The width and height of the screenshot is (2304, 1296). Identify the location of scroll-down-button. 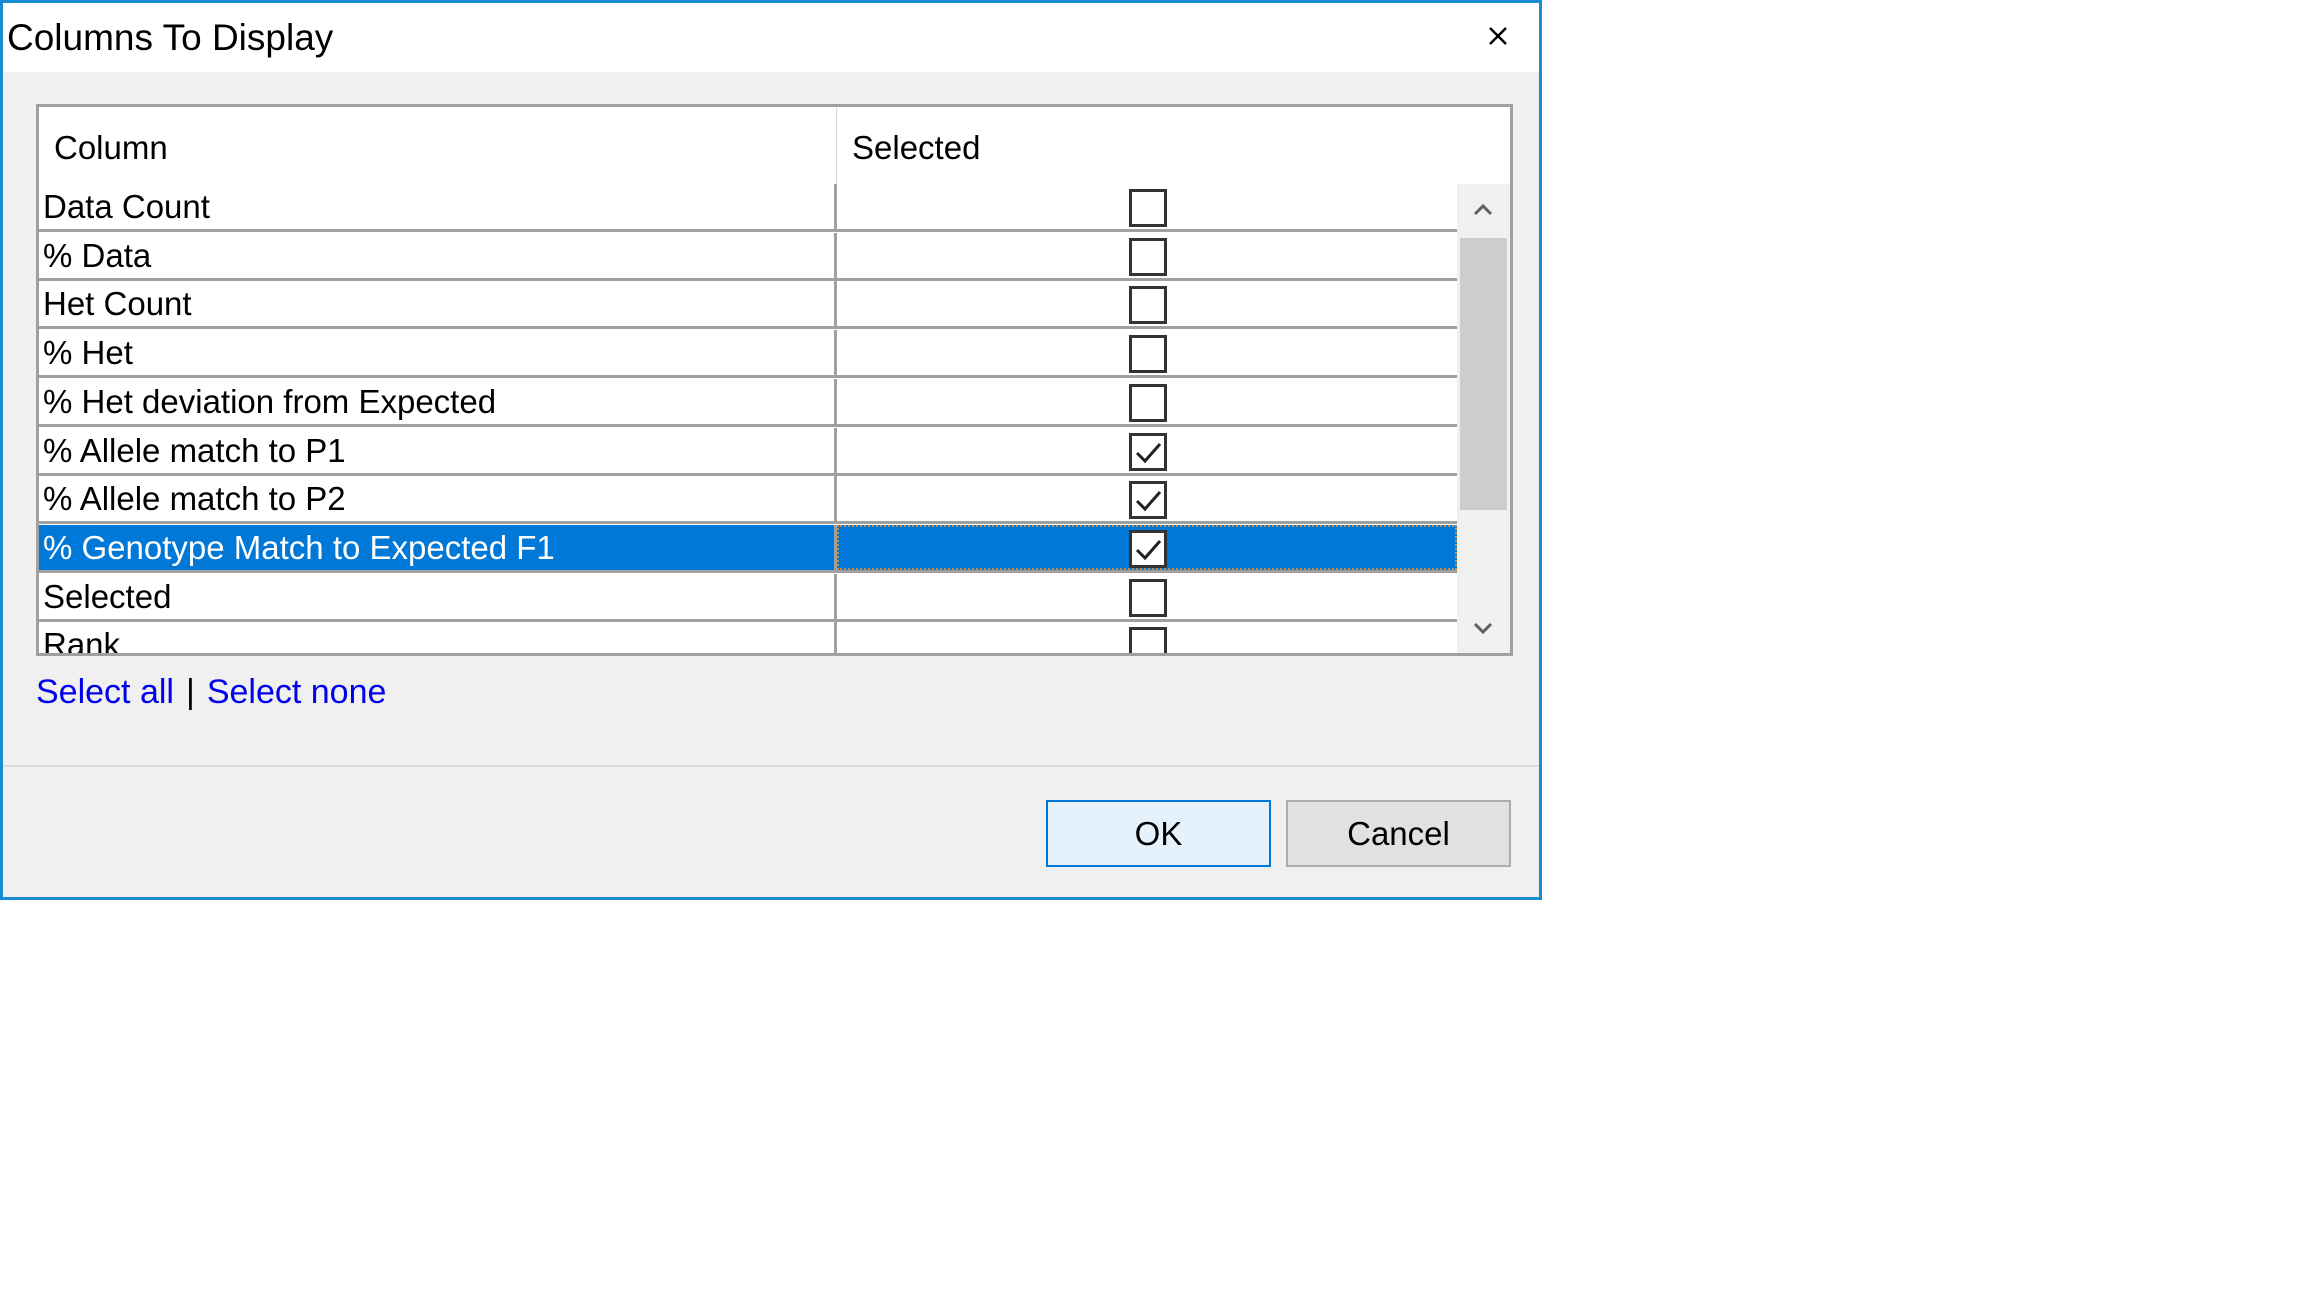
(1483, 628).